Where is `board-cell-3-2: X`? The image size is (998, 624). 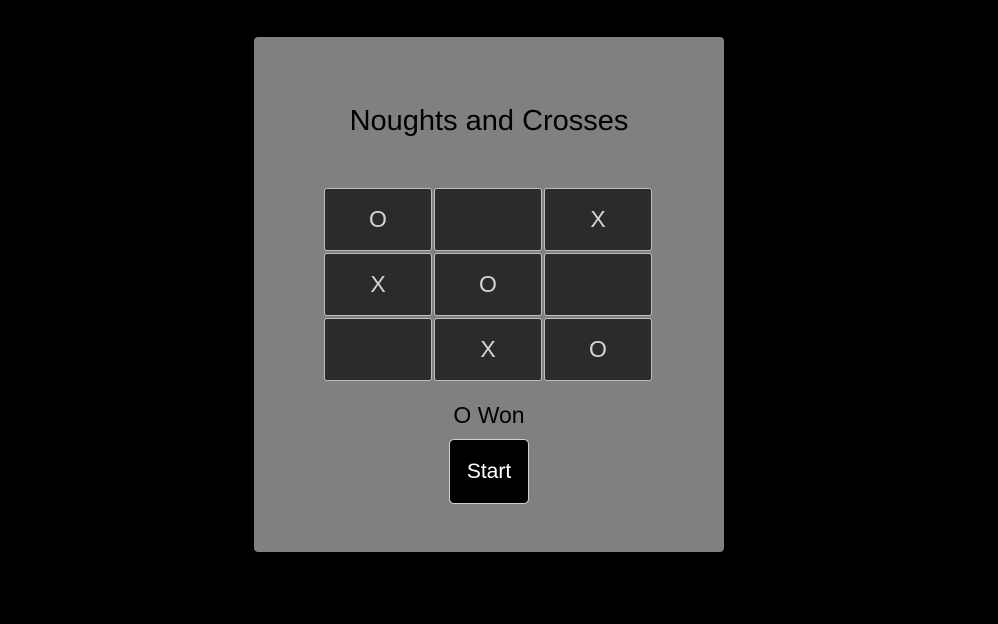
board-cell-3-2: X is located at coordinates (488, 349).